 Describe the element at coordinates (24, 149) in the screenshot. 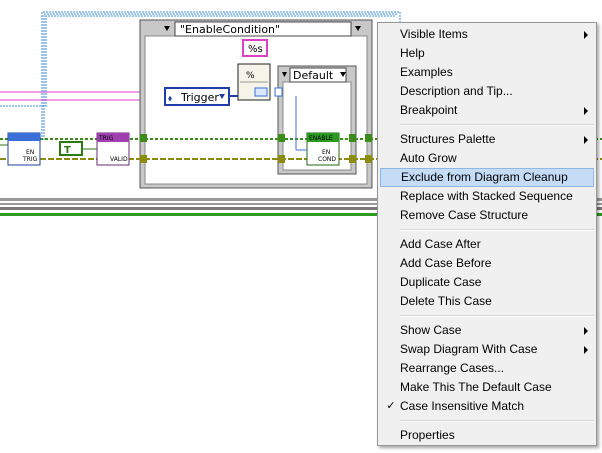

I see `enable-trigger-subvi: EN TRIG` at that location.